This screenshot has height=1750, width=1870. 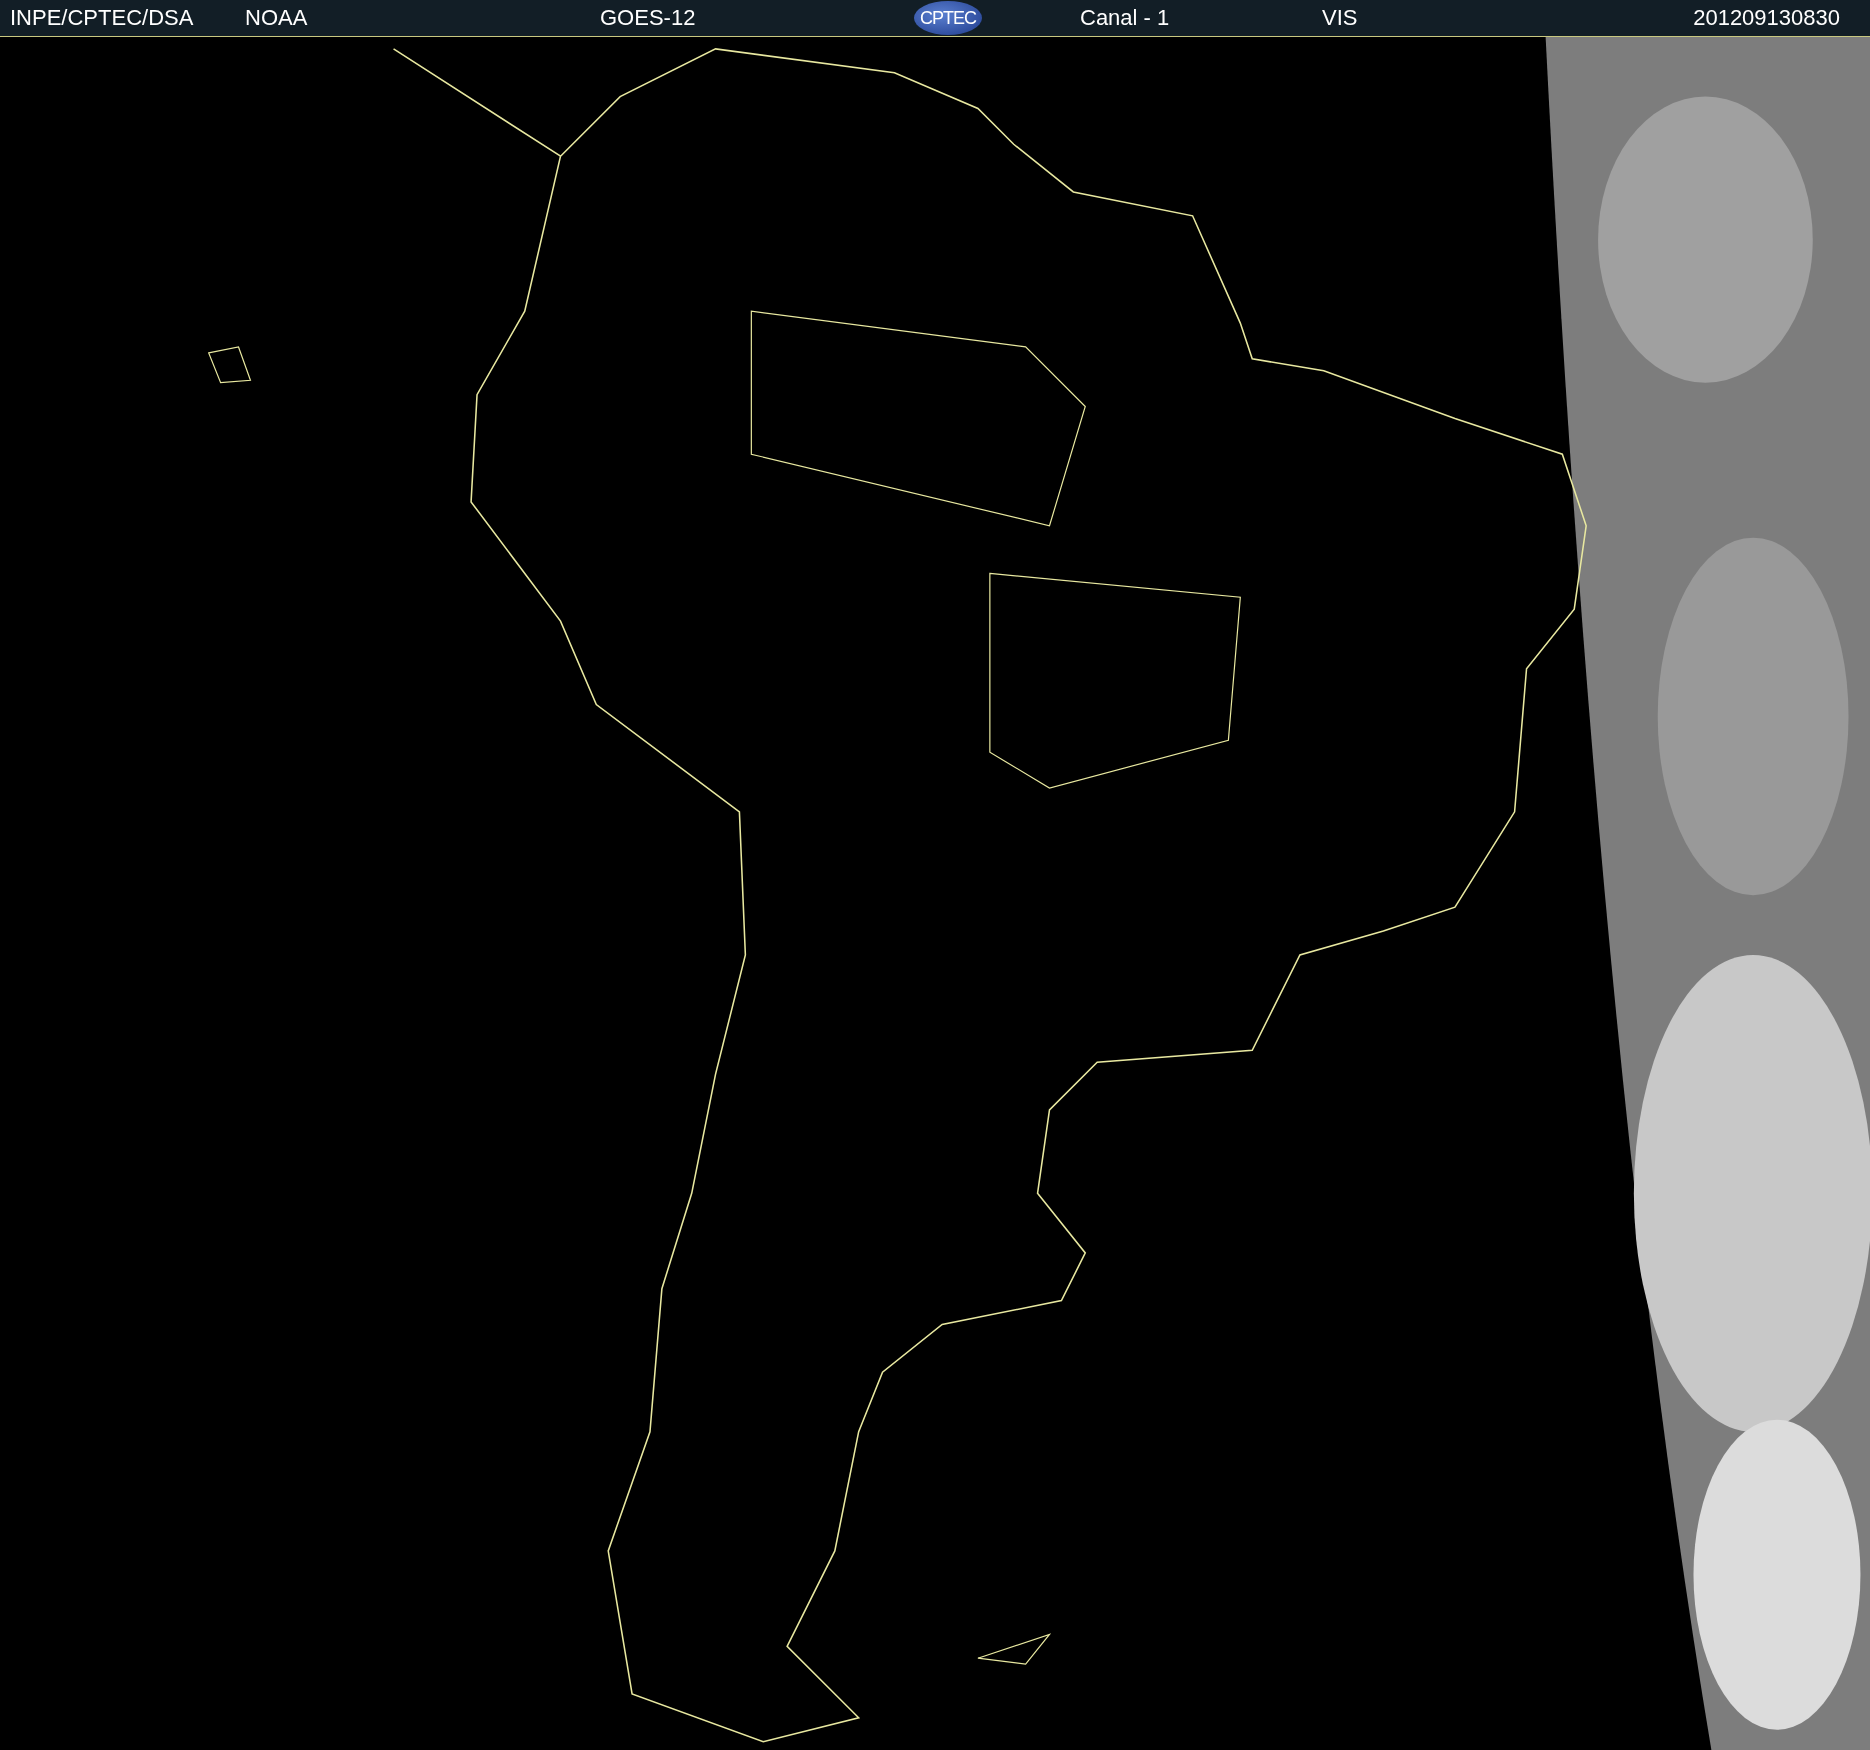 I want to click on timestamp-label: 201209130830, so click(x=1767, y=18).